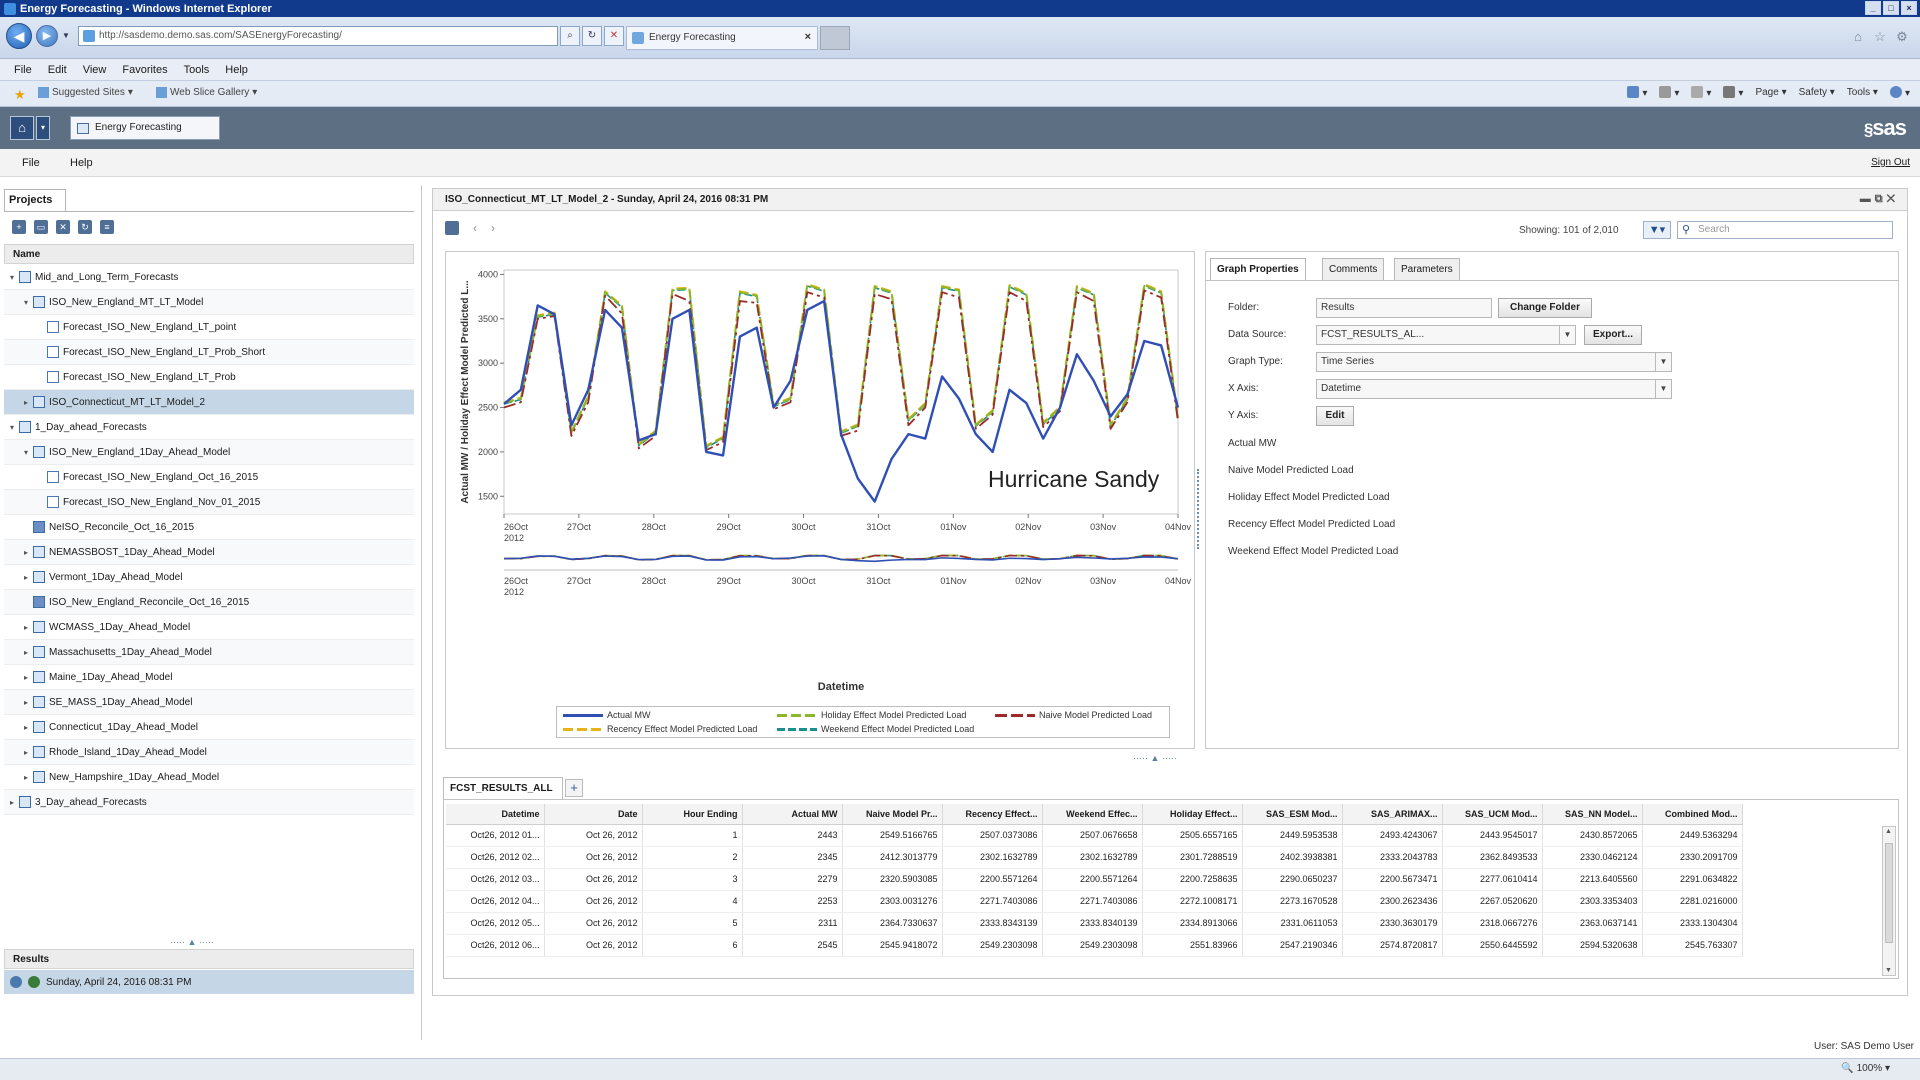 The image size is (1920, 1080). What do you see at coordinates (574, 788) in the screenshot?
I see `add-table-tab-button: +` at bounding box center [574, 788].